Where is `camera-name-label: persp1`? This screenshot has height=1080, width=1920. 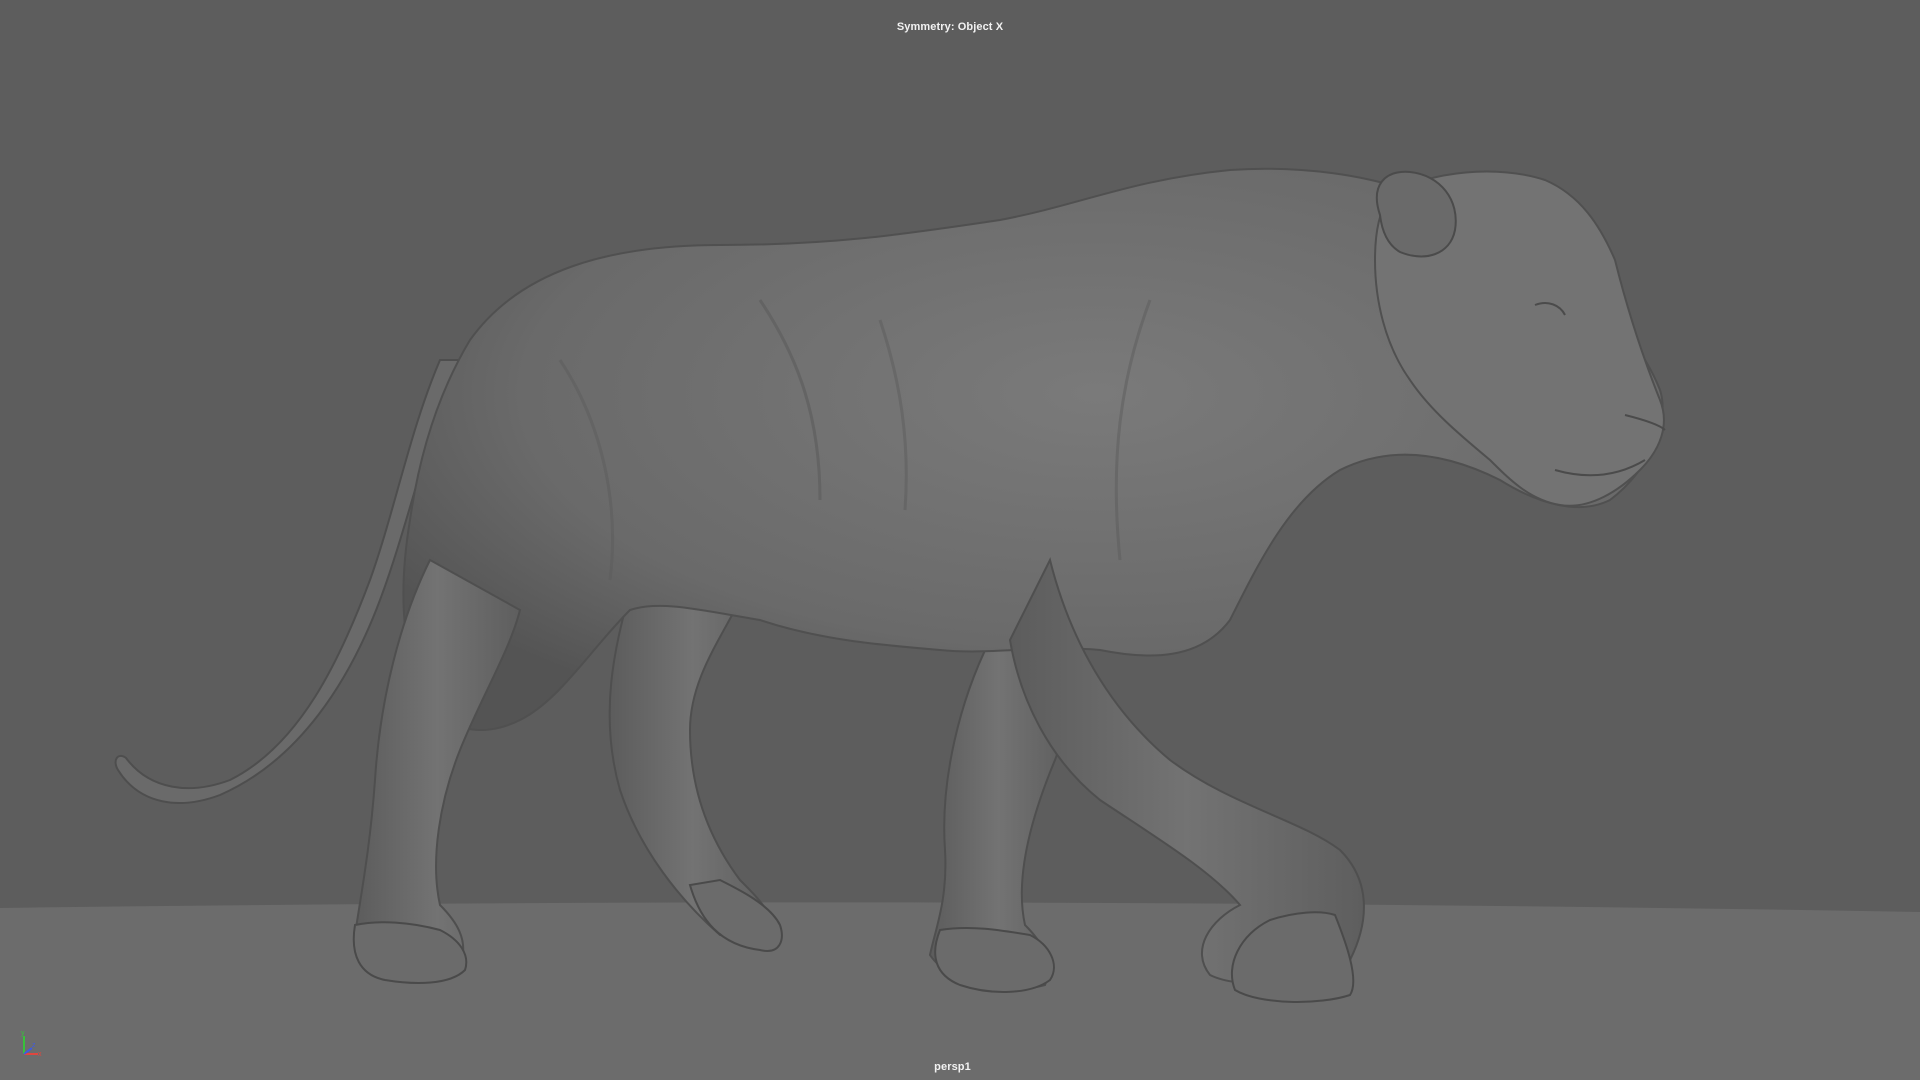 camera-name-label: persp1 is located at coordinates (952, 1067).